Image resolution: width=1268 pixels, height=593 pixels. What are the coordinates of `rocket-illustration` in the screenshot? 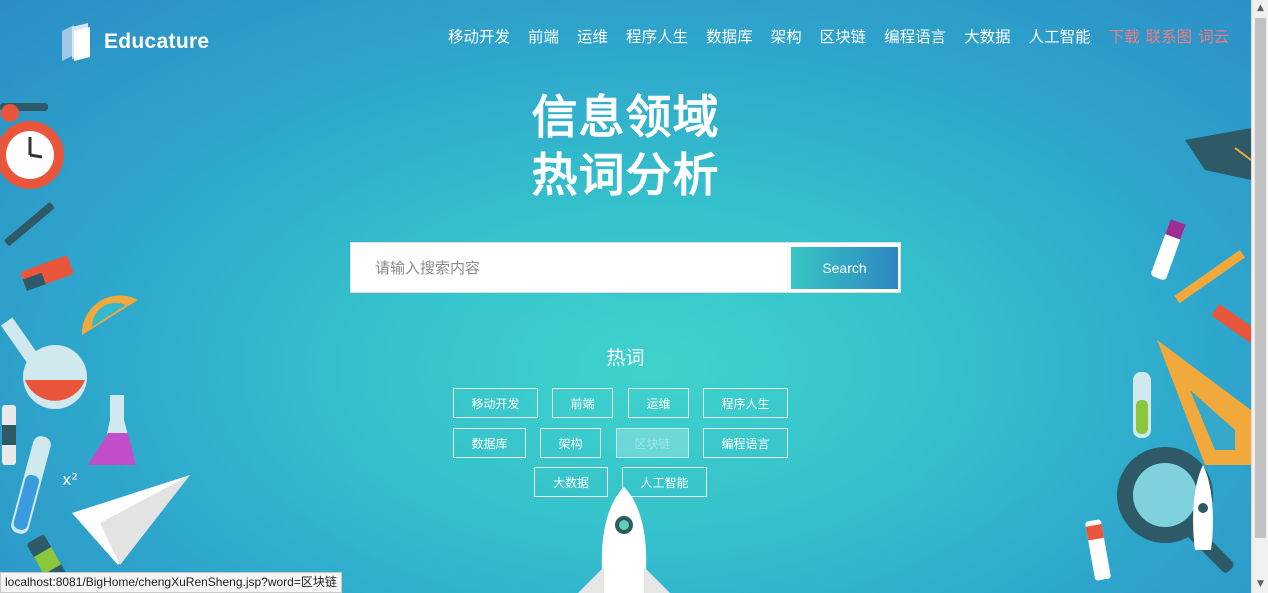 It's located at (624, 540).